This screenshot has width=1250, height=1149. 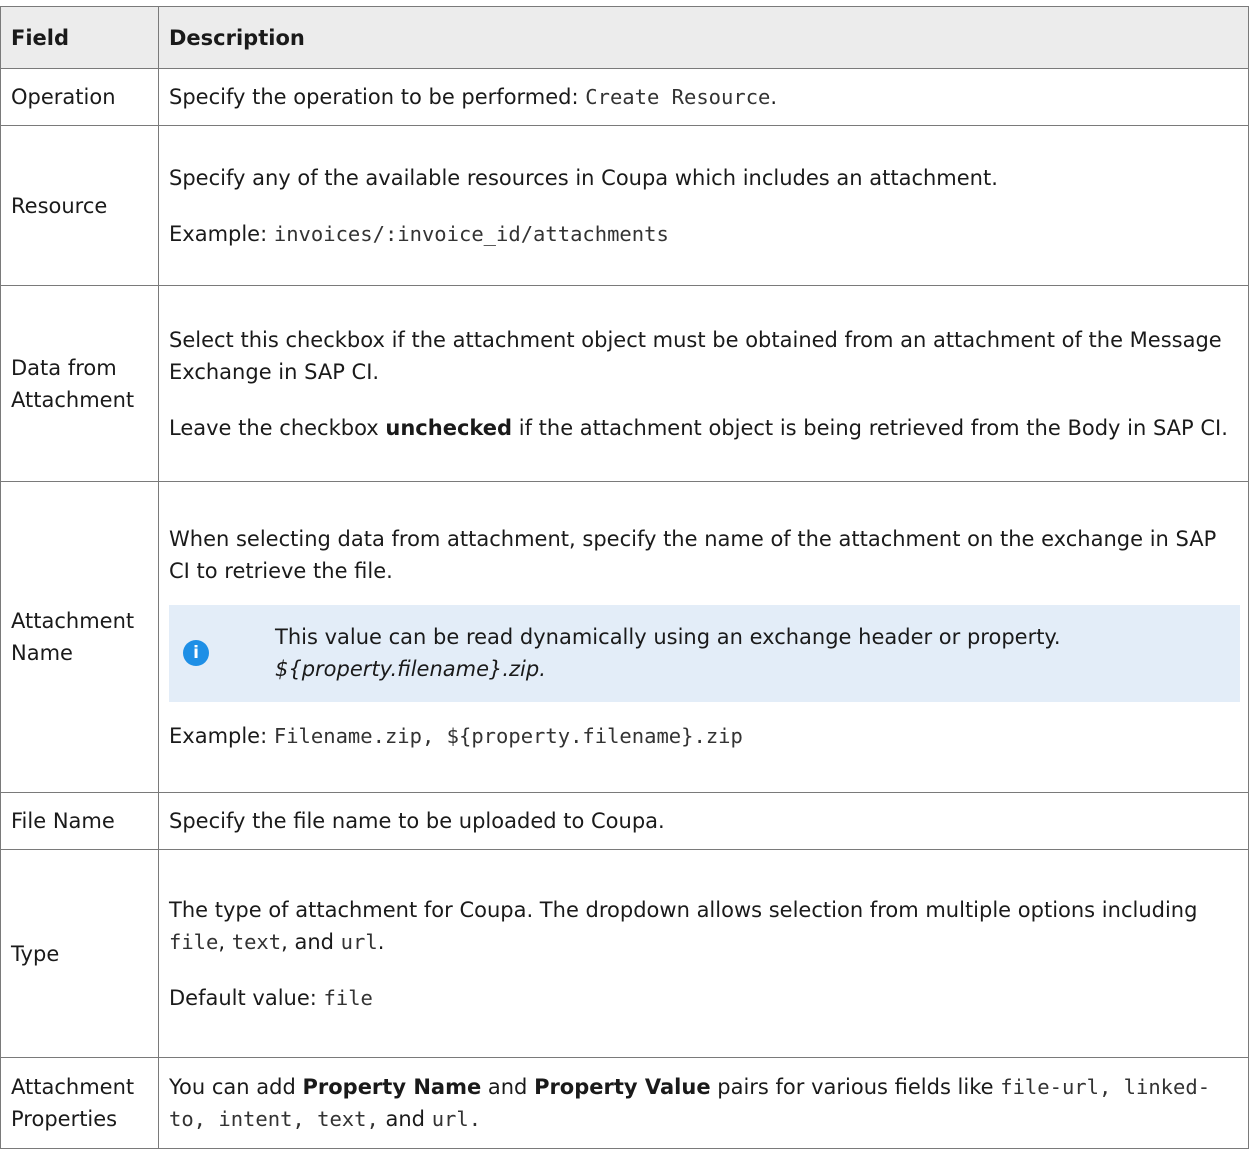 I want to click on field-cell: Data from Attachment, so click(x=79, y=383).